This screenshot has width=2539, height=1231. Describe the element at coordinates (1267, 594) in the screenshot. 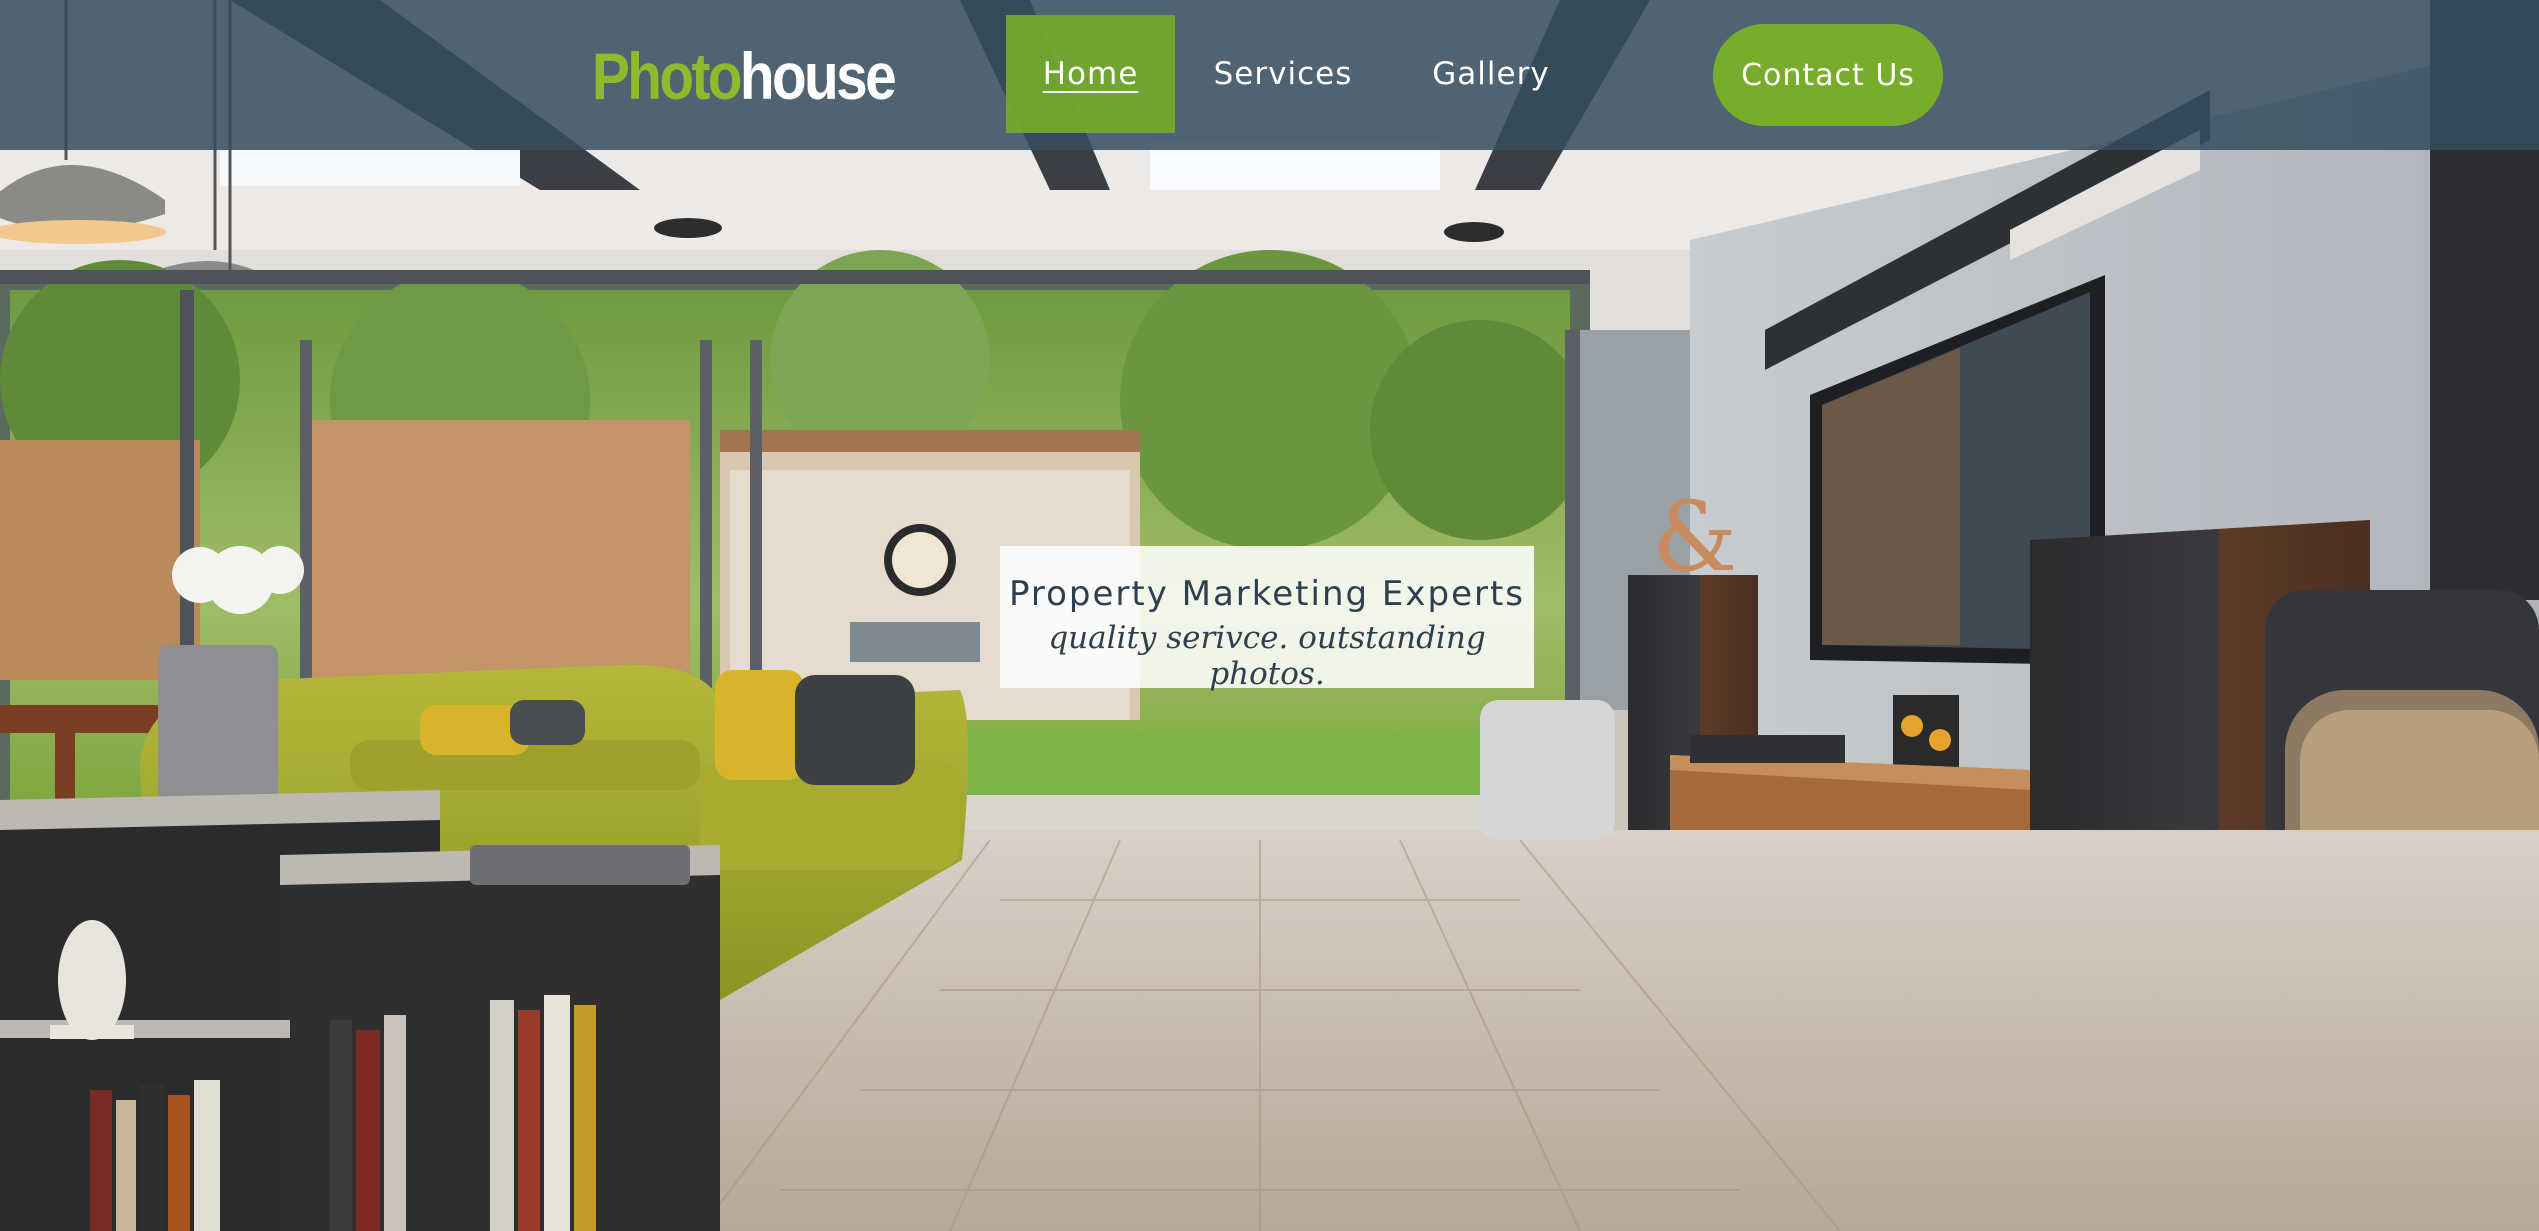

I see `hero-headline: Property Marketing Experts` at that location.